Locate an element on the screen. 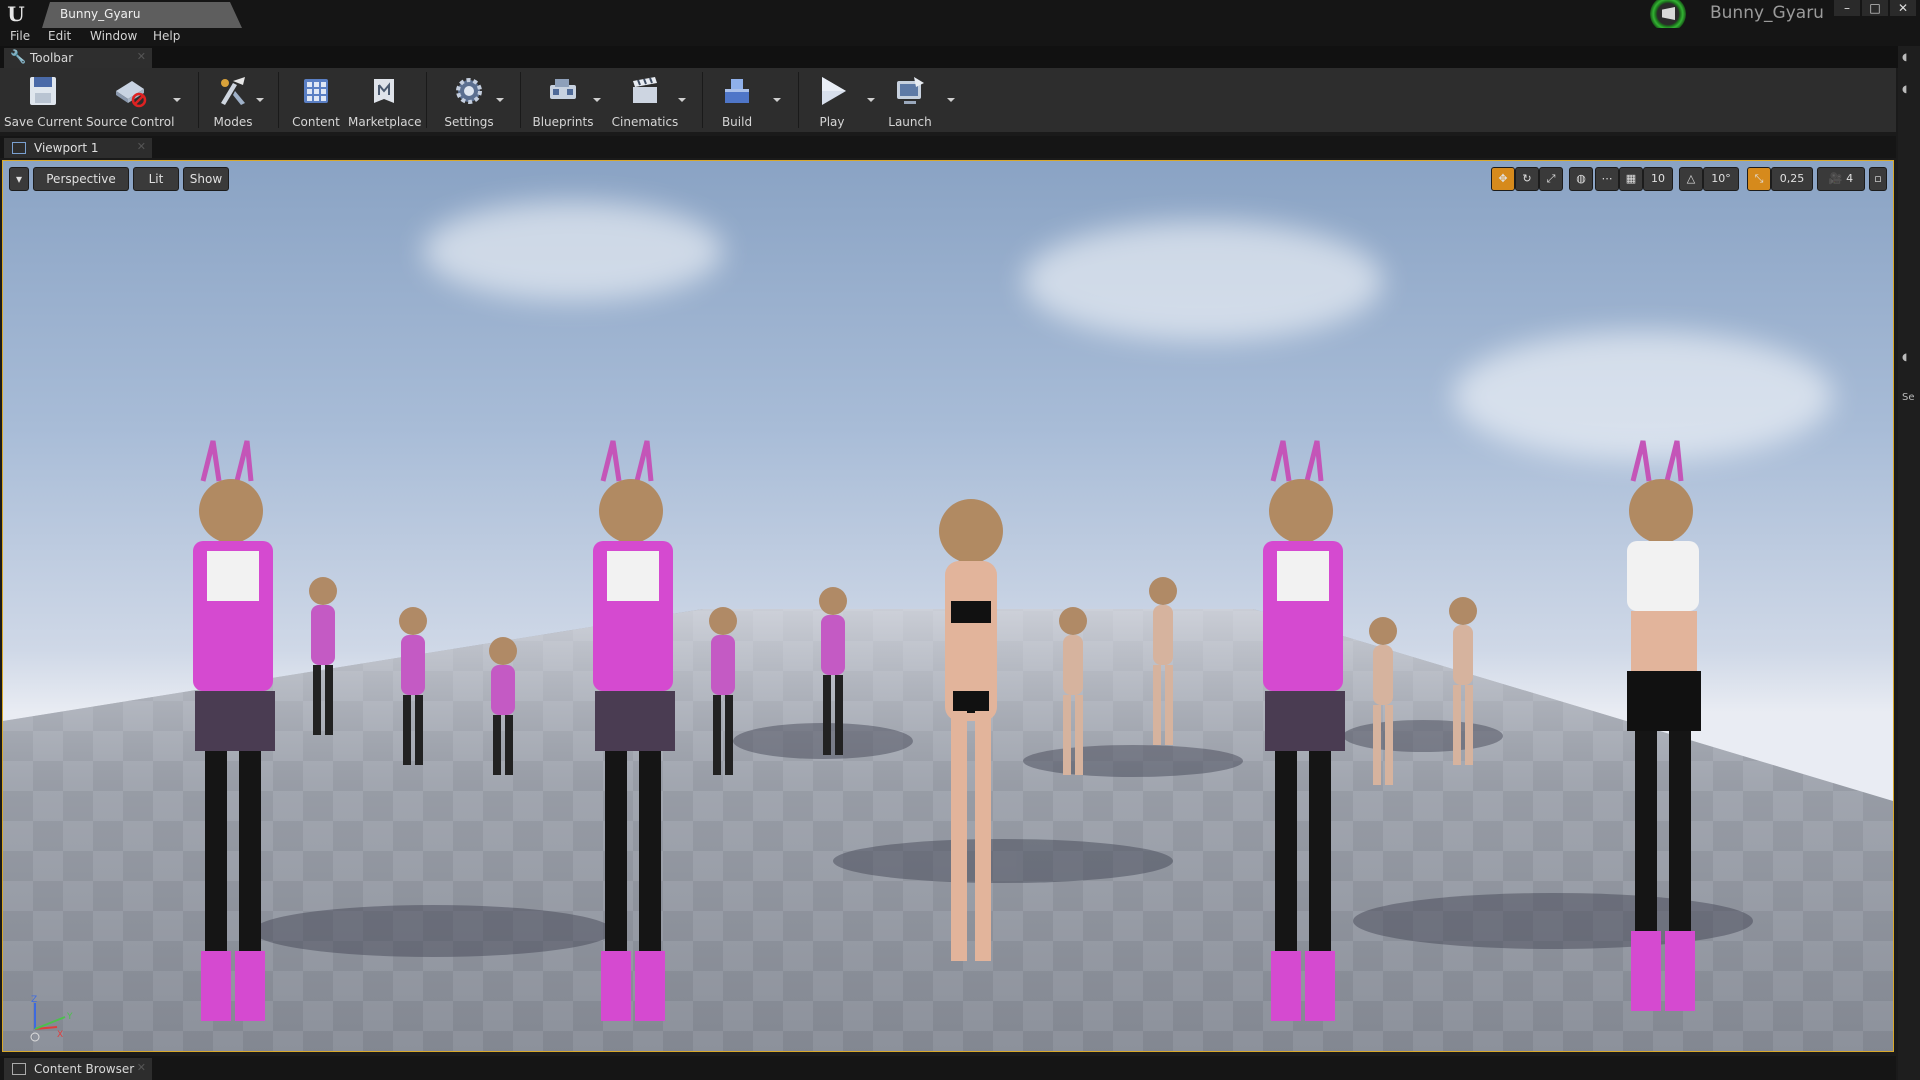  maximize-viewport-icon: ▫ is located at coordinates (1878, 179).